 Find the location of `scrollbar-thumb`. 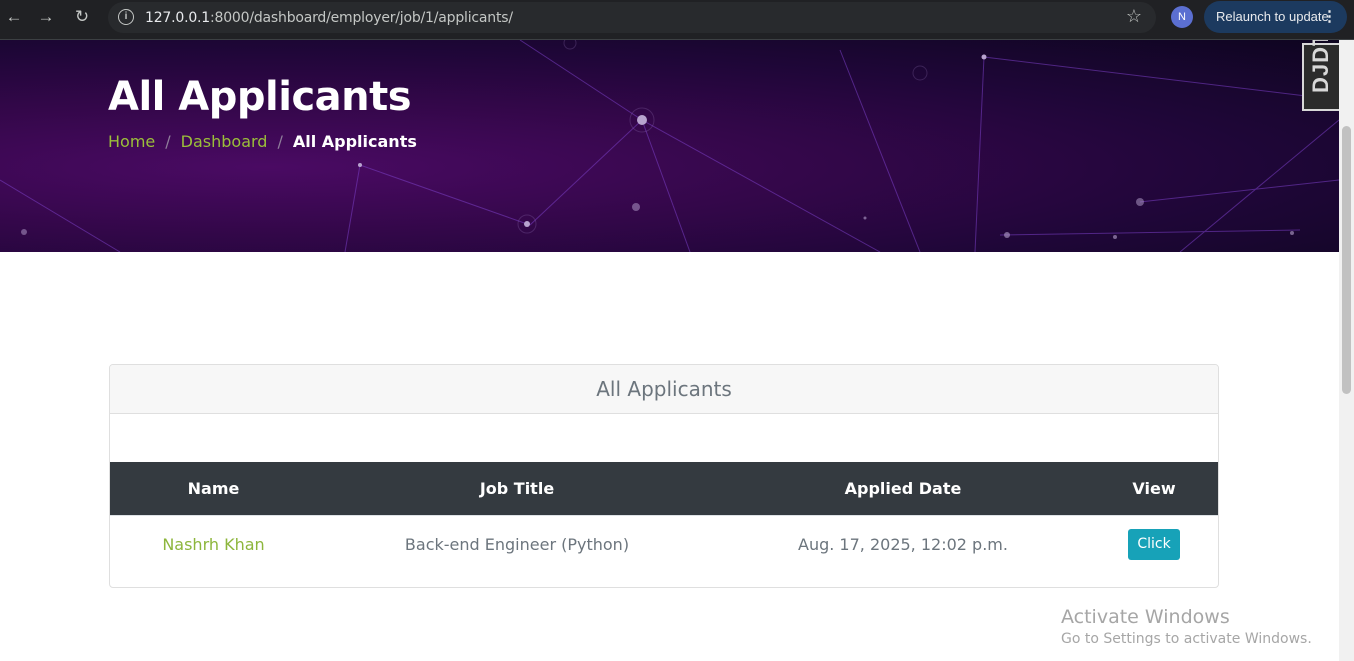

scrollbar-thumb is located at coordinates (1346, 260).